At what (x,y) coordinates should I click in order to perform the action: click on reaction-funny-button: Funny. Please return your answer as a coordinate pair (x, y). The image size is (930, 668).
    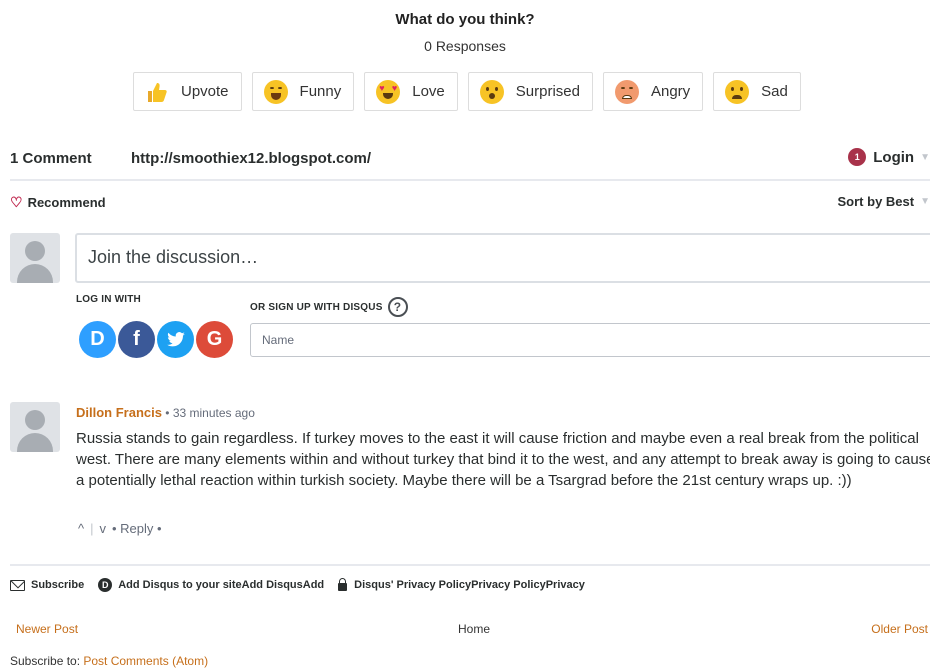
    Looking at the image, I should click on (303, 91).